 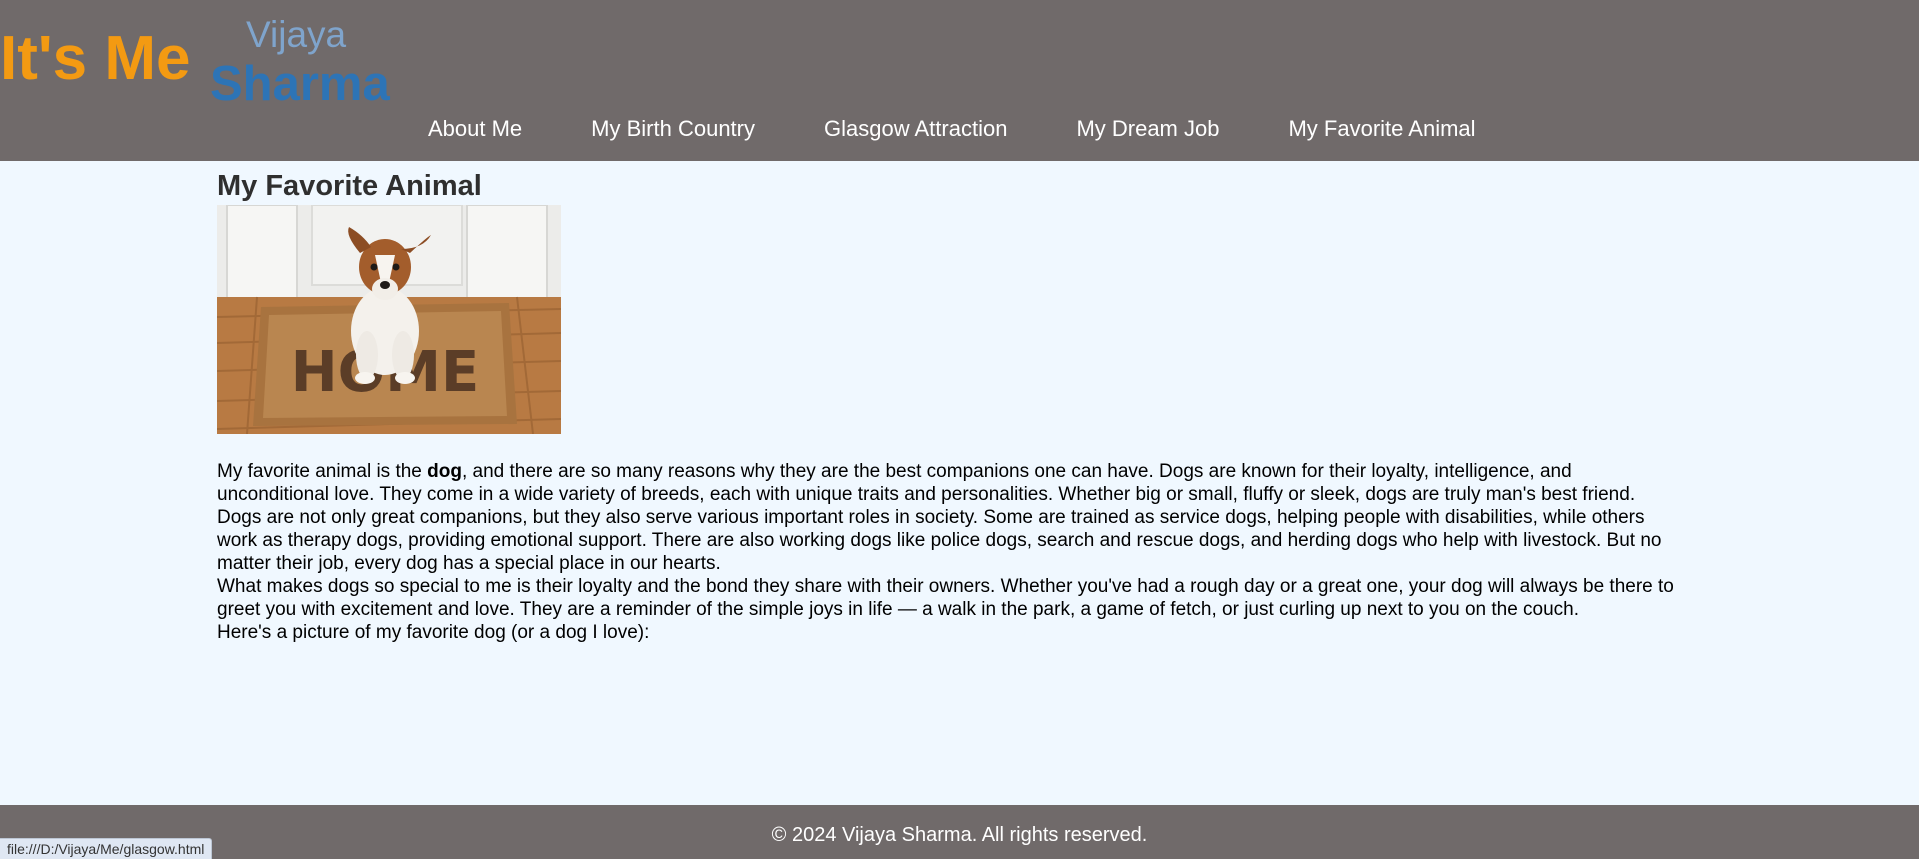 What do you see at coordinates (106, 848) in the screenshot?
I see `browser-status-url: file:///D:/Vijaya/Me/glasgow.html` at bounding box center [106, 848].